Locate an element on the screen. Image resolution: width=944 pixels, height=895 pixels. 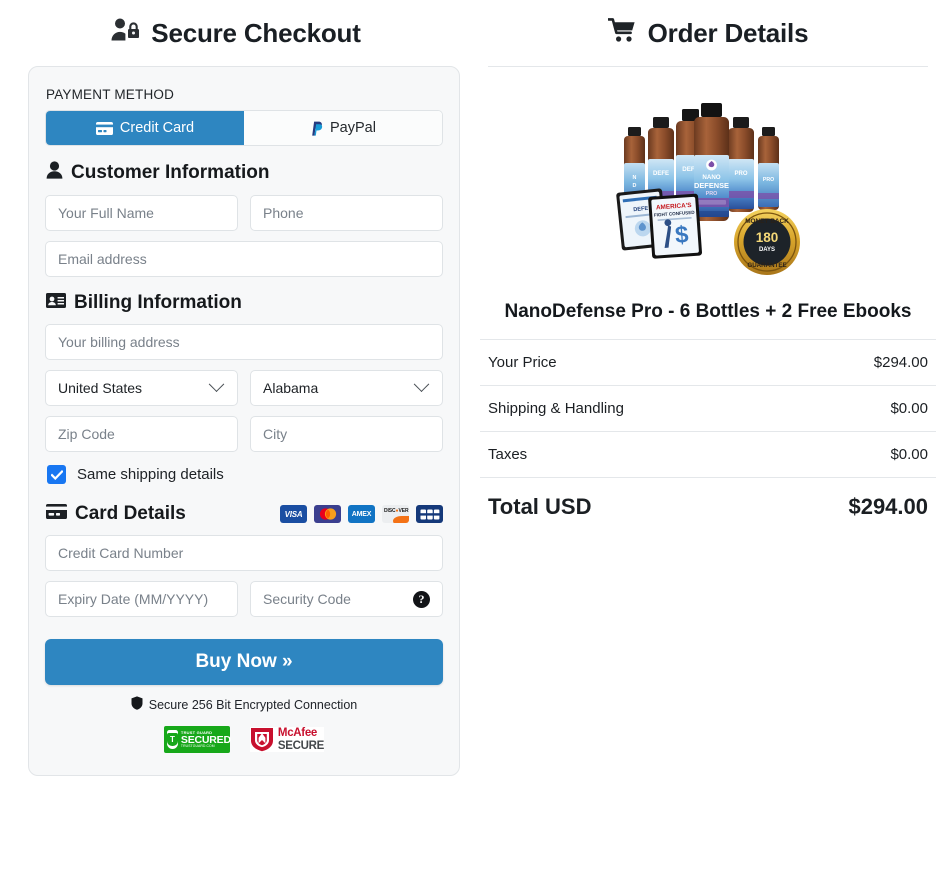
expiry-date-placeholder: Expiry Date (MM/YYYY) is located at coordinates (133, 599).